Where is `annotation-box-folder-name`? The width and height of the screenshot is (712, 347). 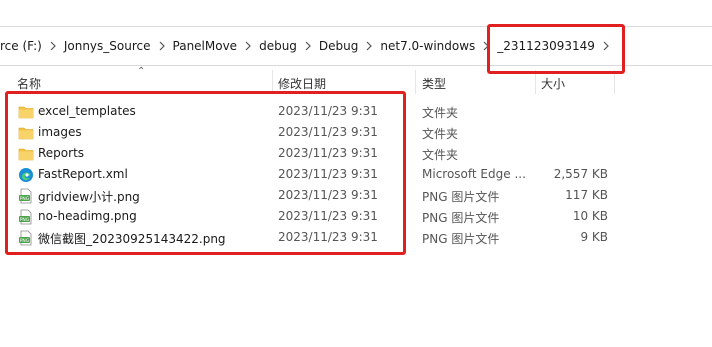
annotation-box-folder-name is located at coordinates (556, 49).